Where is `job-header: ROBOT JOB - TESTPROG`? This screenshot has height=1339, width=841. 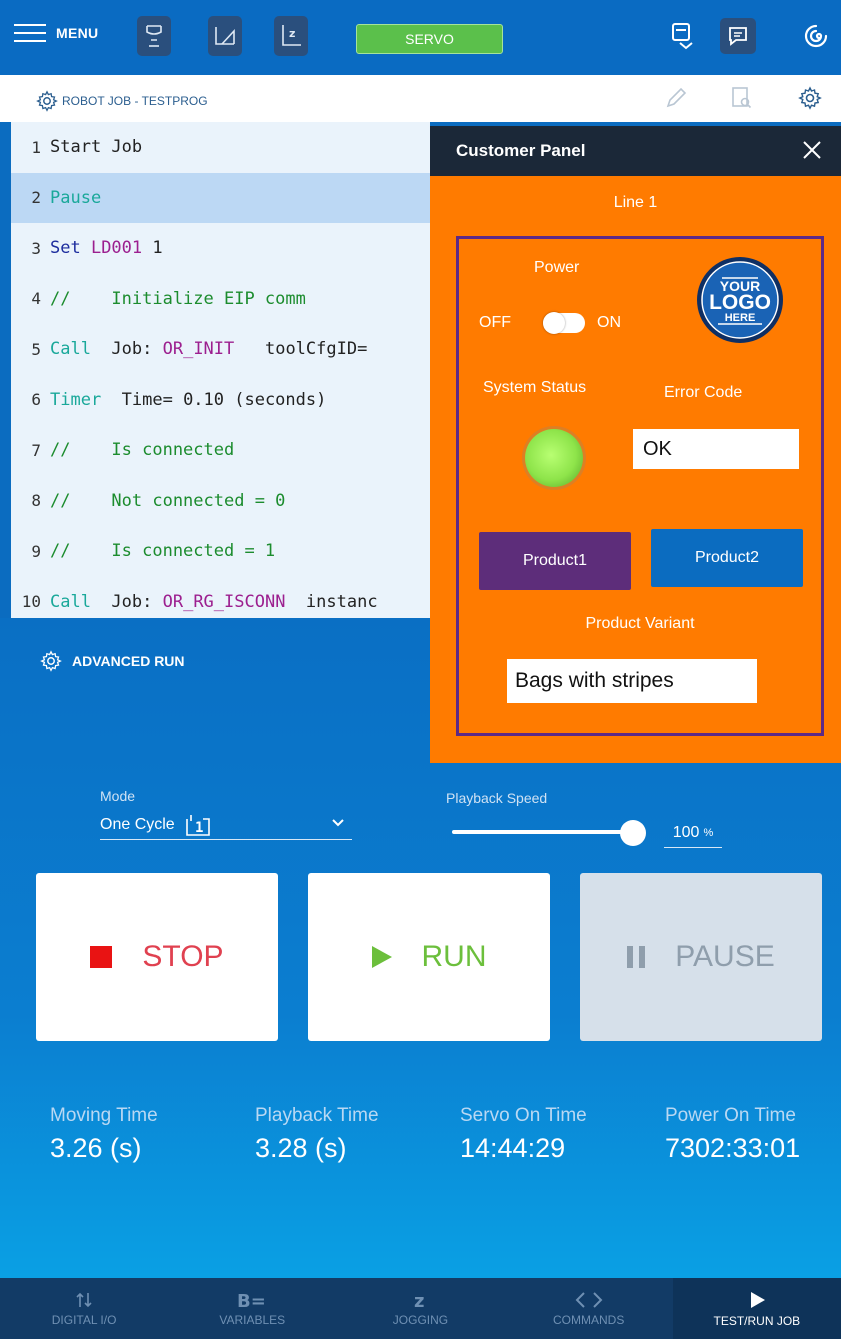 job-header: ROBOT JOB - TESTPROG is located at coordinates (420, 98).